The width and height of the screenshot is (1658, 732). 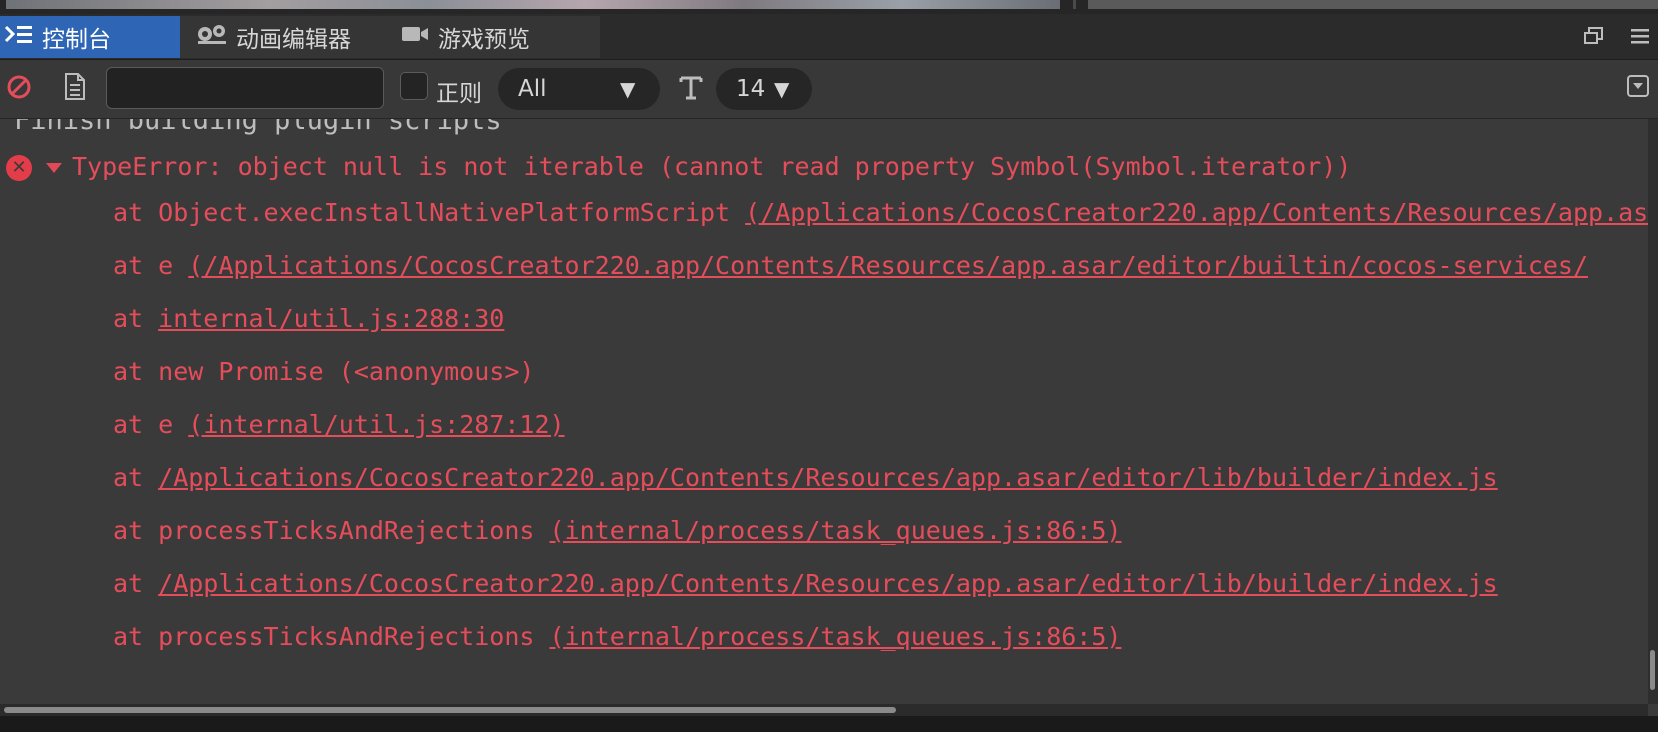 I want to click on panel-divider, so click(x=1074, y=4).